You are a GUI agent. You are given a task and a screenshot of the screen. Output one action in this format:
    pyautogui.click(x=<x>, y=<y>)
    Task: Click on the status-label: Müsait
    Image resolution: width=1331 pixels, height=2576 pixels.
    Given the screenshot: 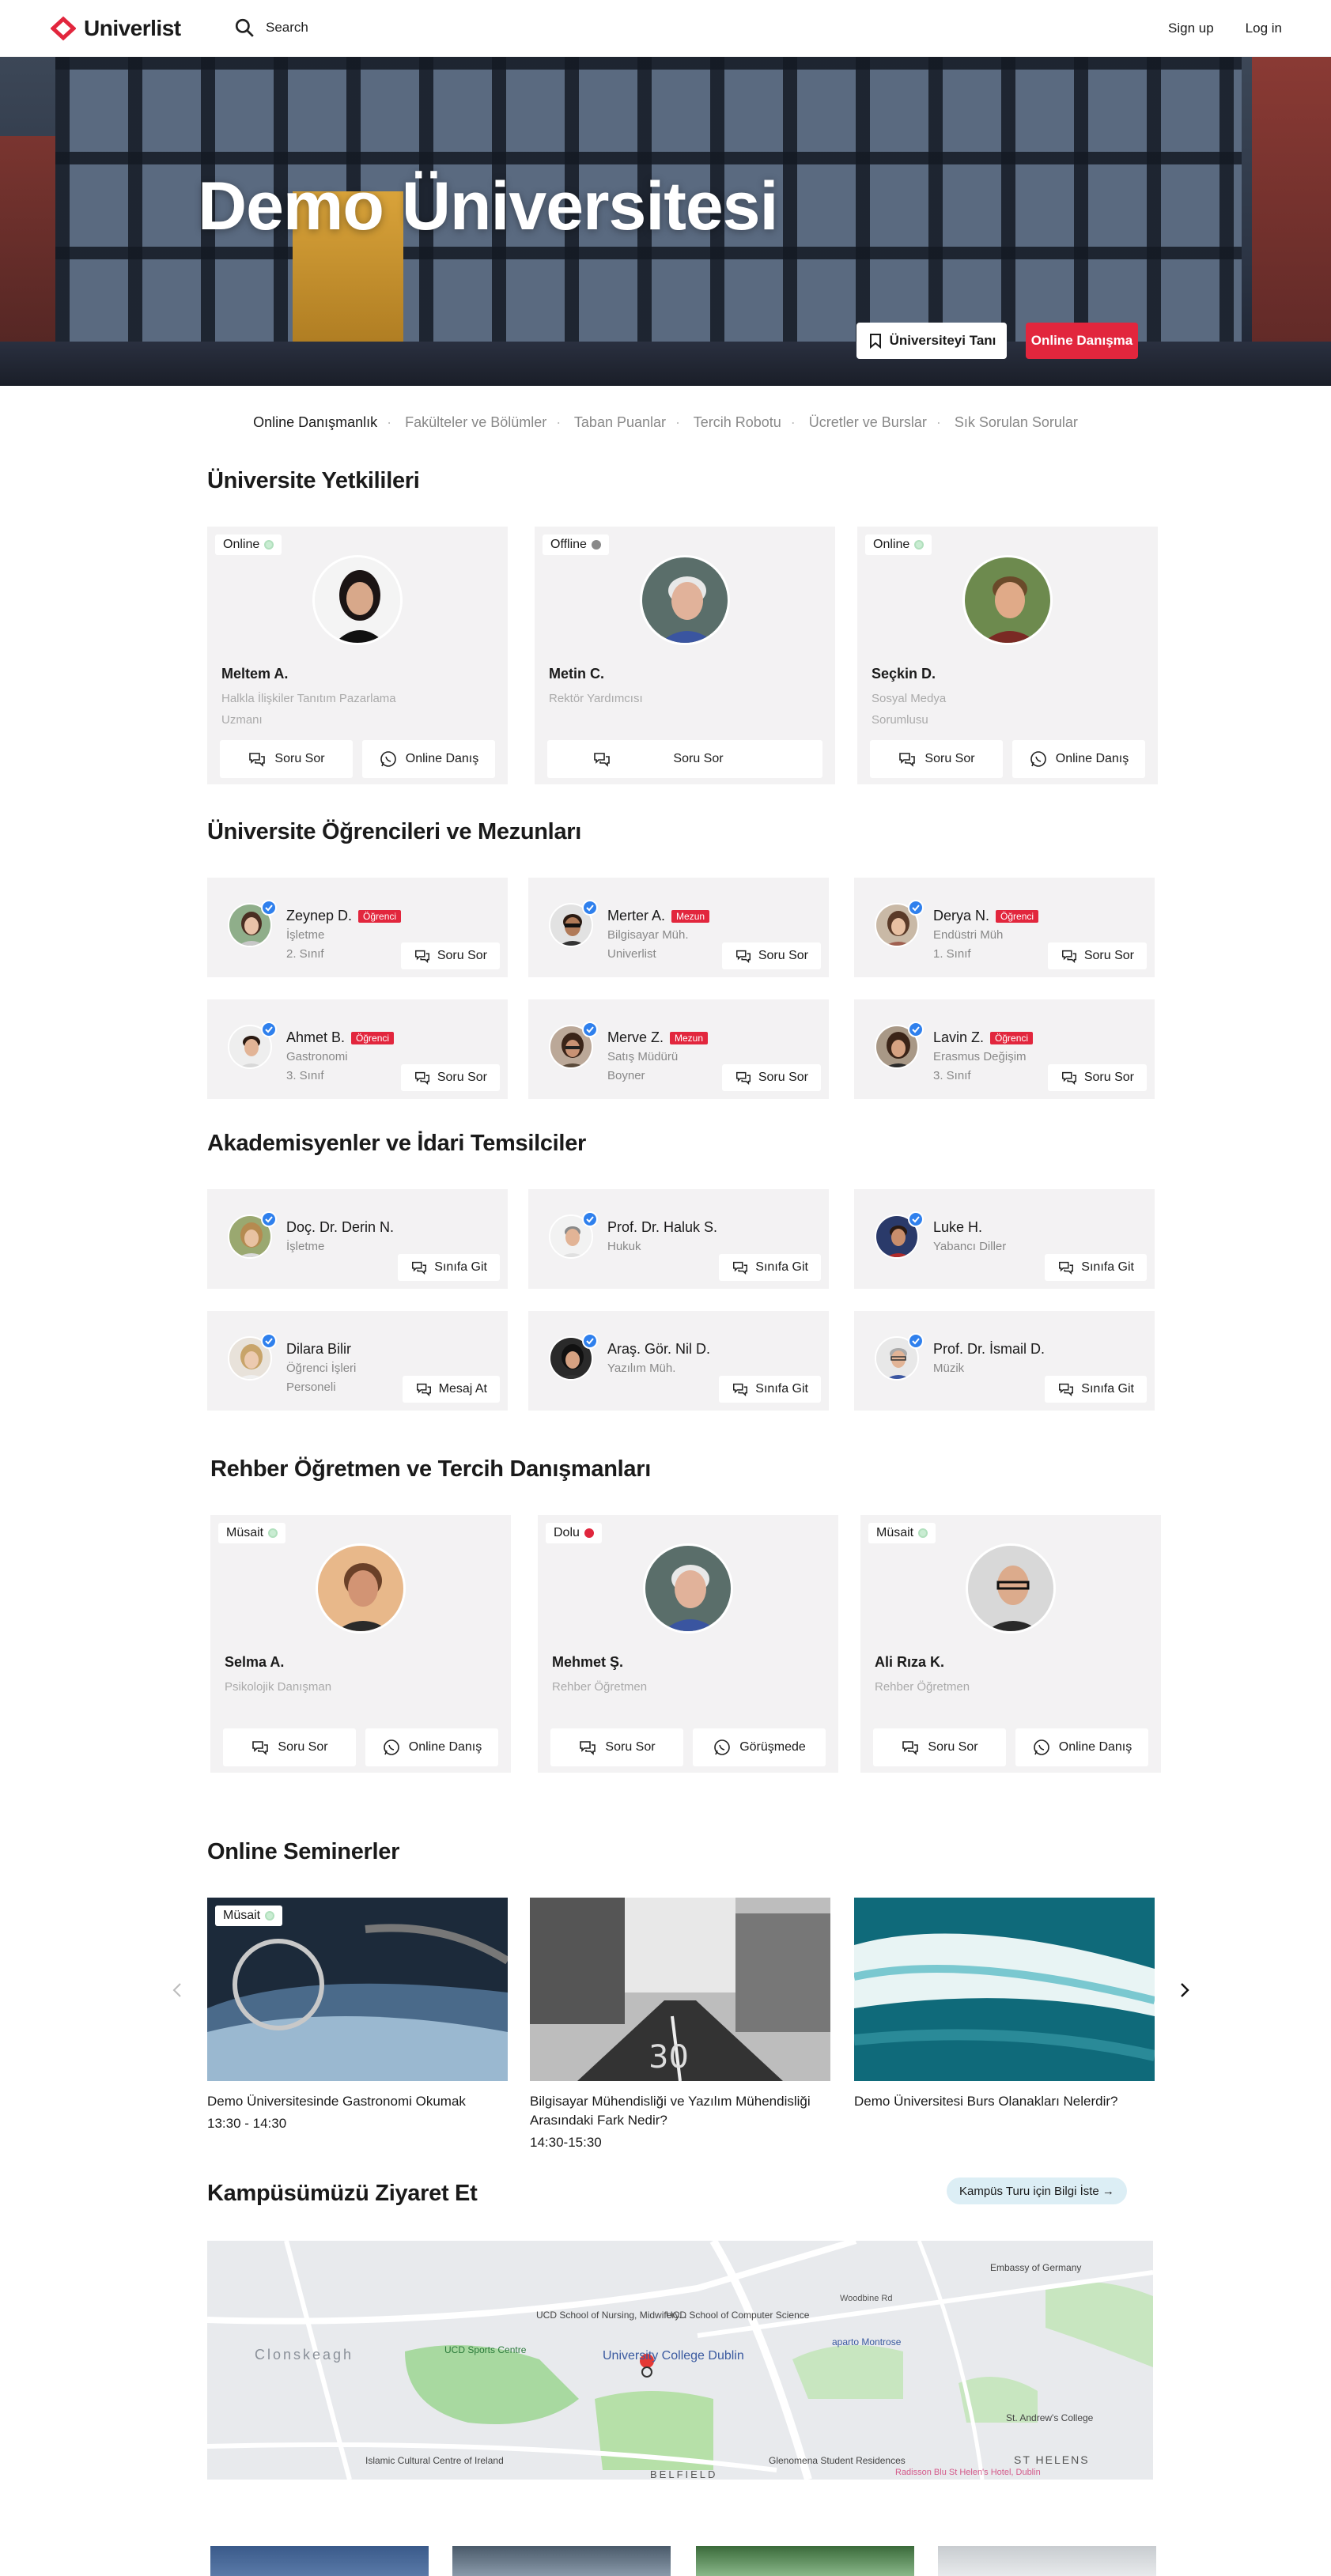 What is the action you would take?
    pyautogui.click(x=245, y=1532)
    